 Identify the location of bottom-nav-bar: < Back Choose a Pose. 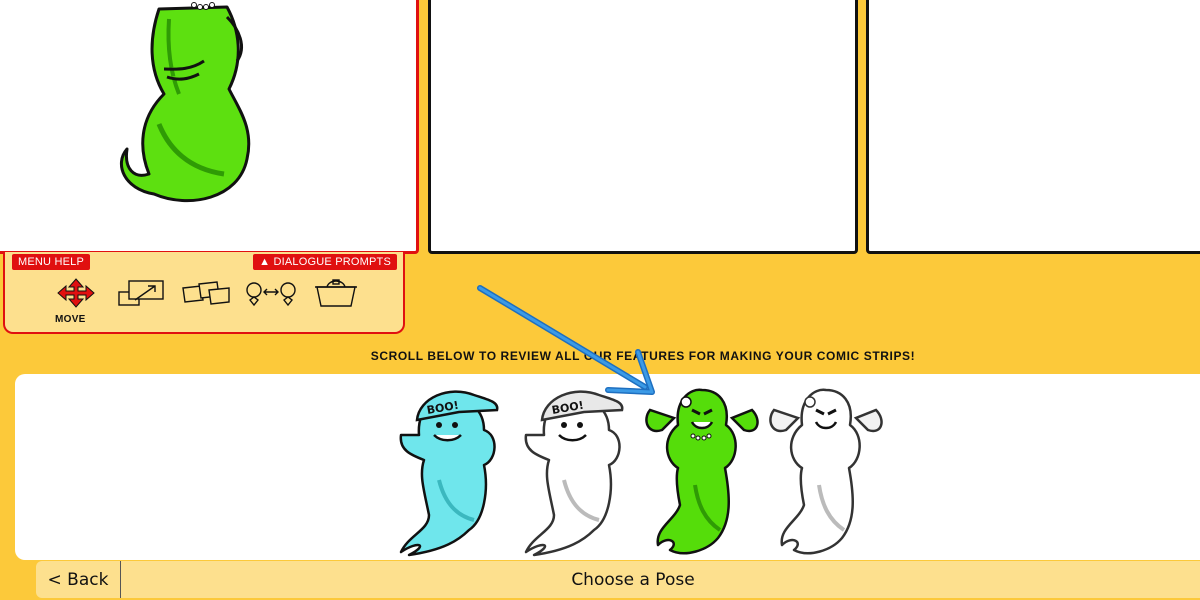
(618, 579).